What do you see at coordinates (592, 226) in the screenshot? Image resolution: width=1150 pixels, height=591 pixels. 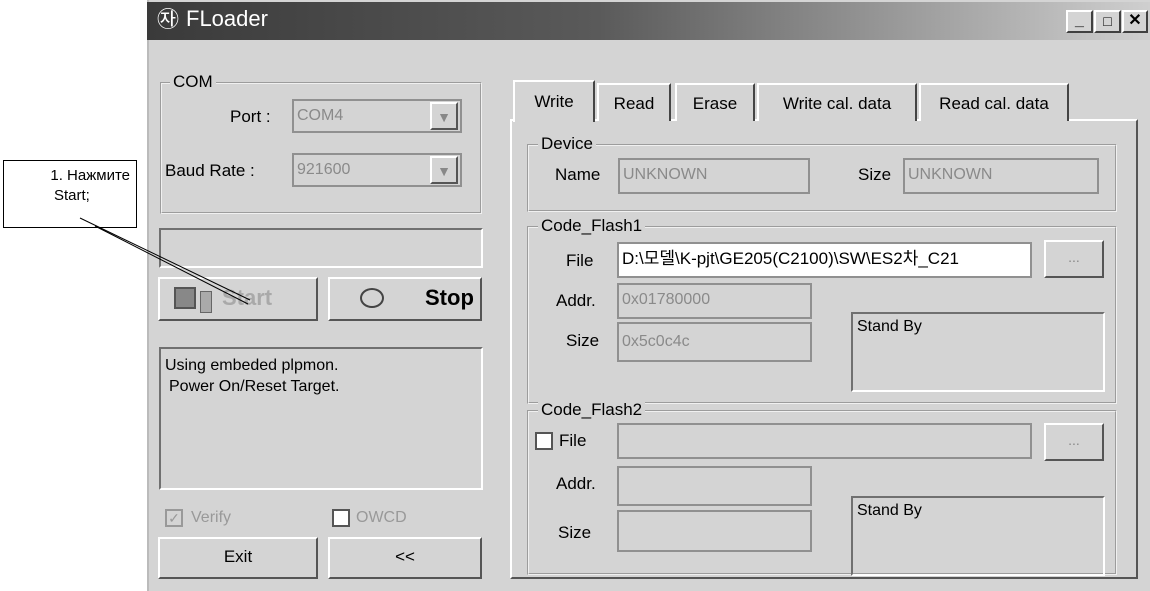 I see `code-flash1-legend: Code_Flash1` at bounding box center [592, 226].